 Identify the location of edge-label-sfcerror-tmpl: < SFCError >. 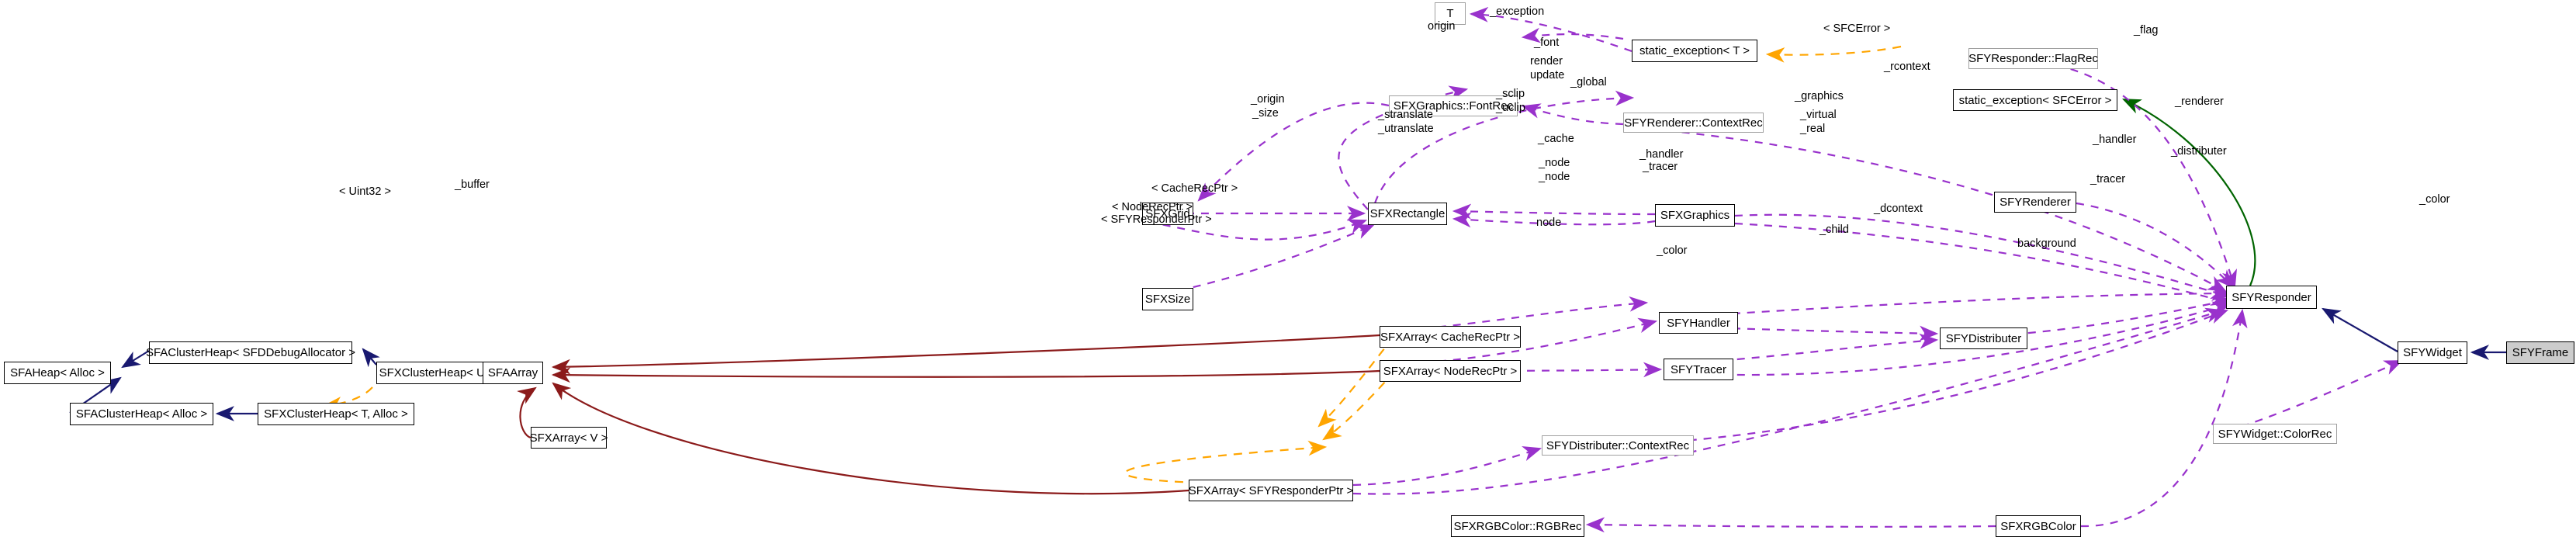
(1857, 29).